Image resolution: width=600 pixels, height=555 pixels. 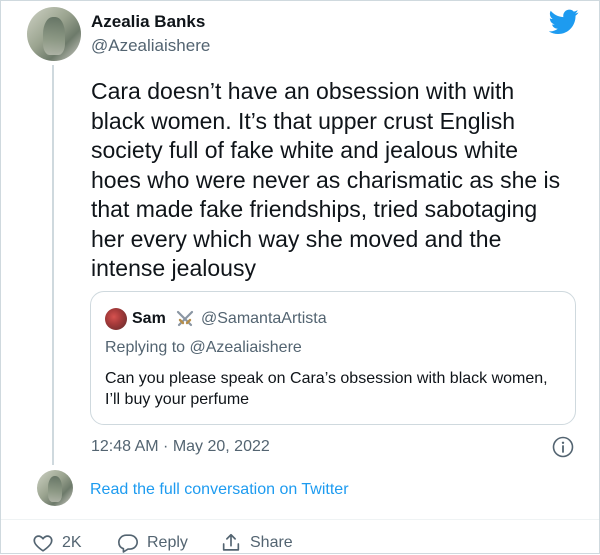 I want to click on footer-author-avatar, so click(x=55, y=488).